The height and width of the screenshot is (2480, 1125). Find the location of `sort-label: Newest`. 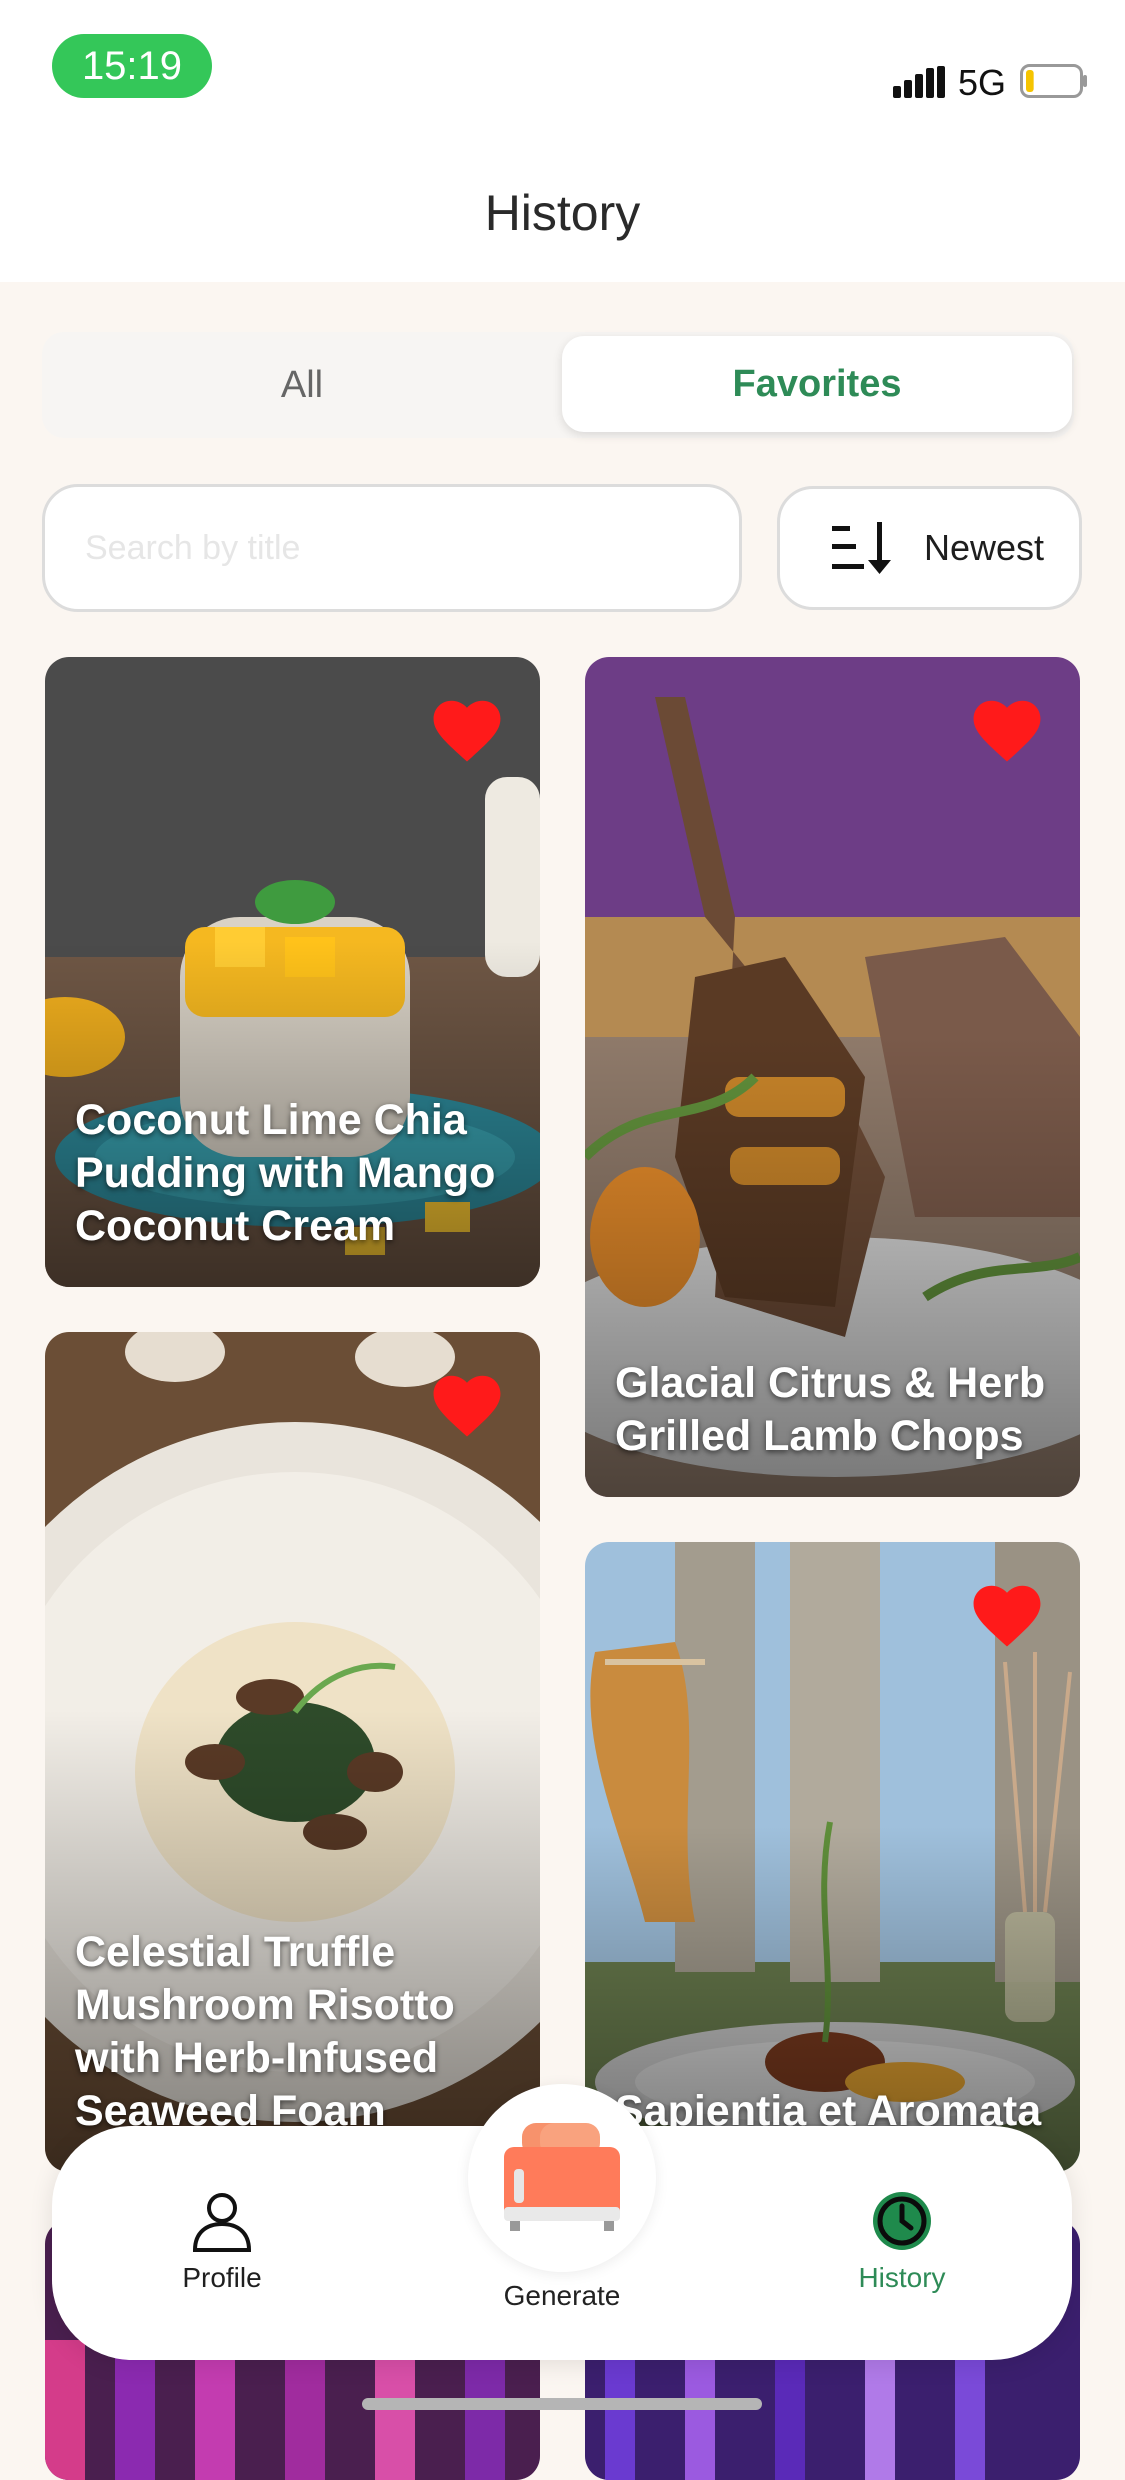

sort-label: Newest is located at coordinates (984, 547).